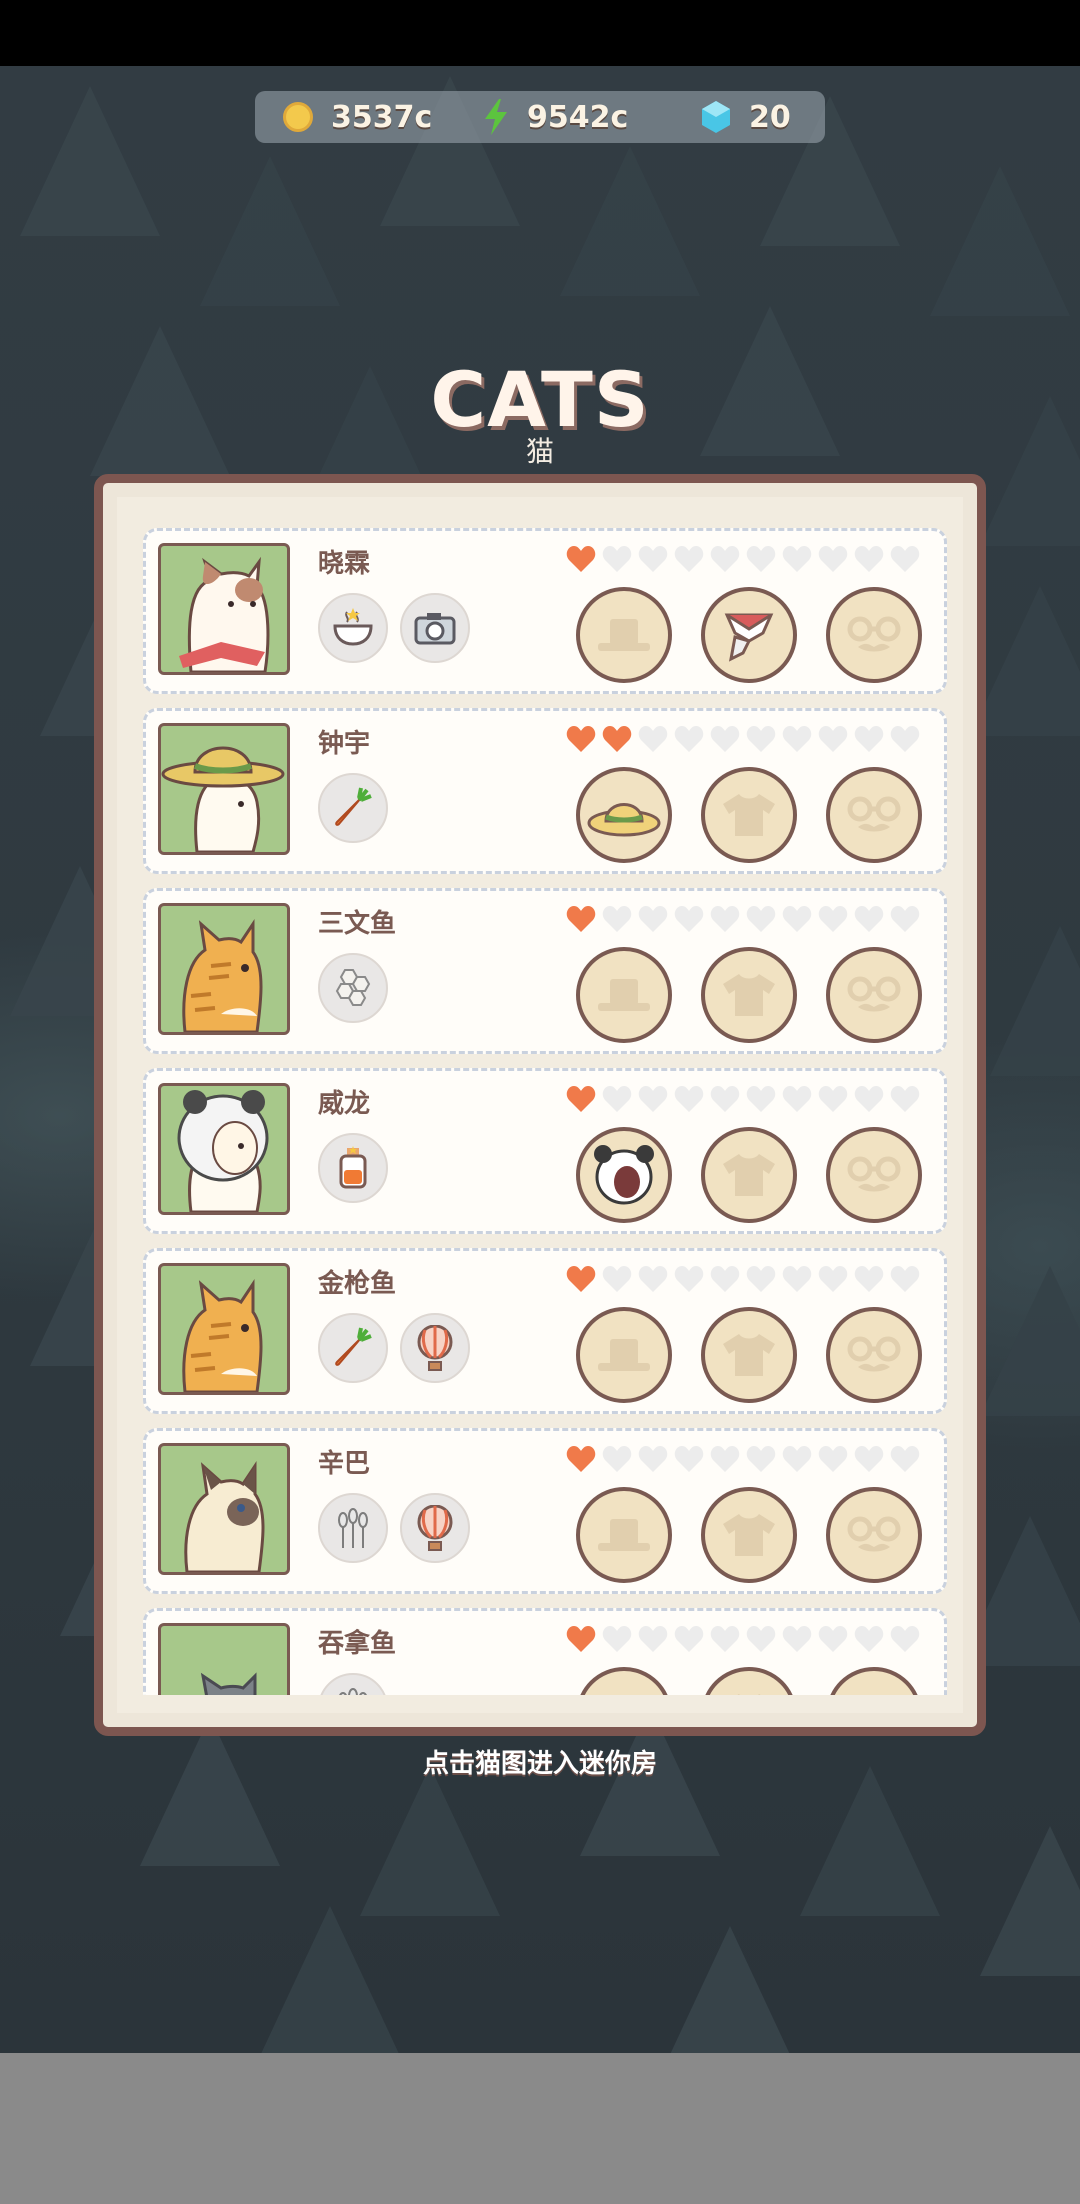 The width and height of the screenshot is (1080, 2204). What do you see at coordinates (578, 117) in the screenshot?
I see `energy-value: 9542c` at bounding box center [578, 117].